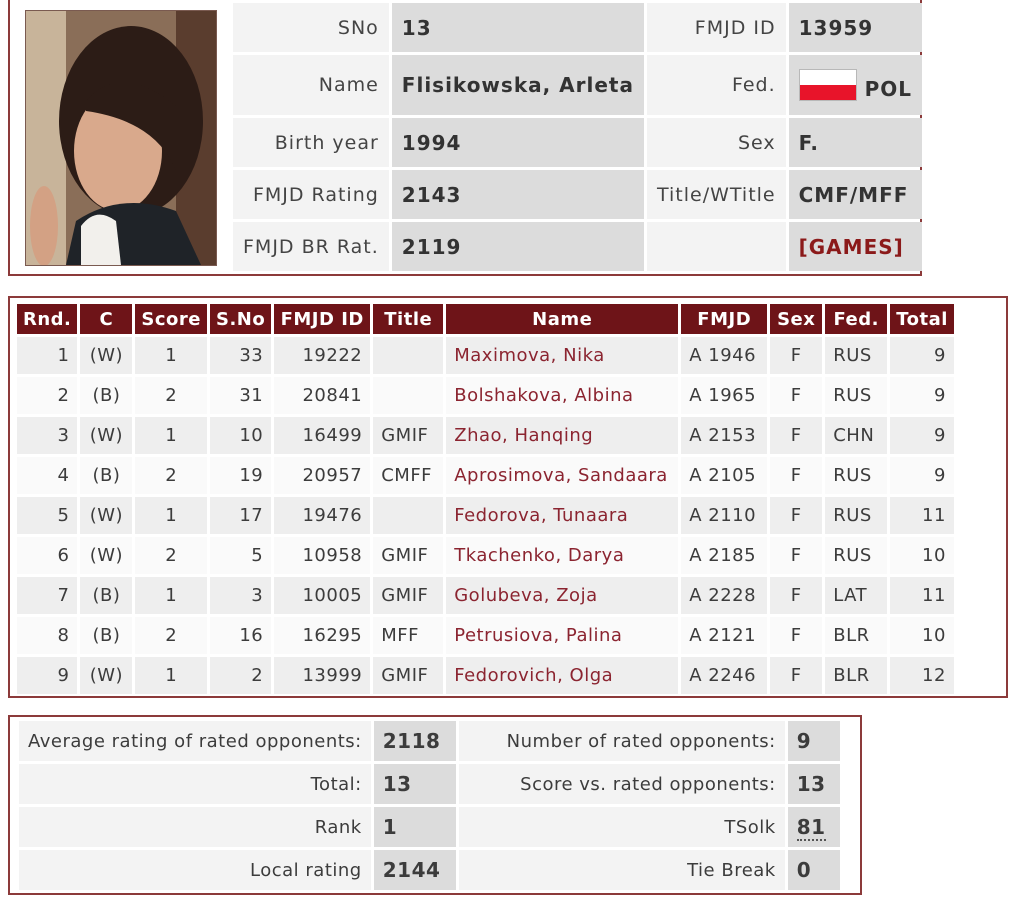 The width and height of the screenshot is (1024, 904). I want to click on cell-name: Bolshakova, Albina, so click(562, 395).